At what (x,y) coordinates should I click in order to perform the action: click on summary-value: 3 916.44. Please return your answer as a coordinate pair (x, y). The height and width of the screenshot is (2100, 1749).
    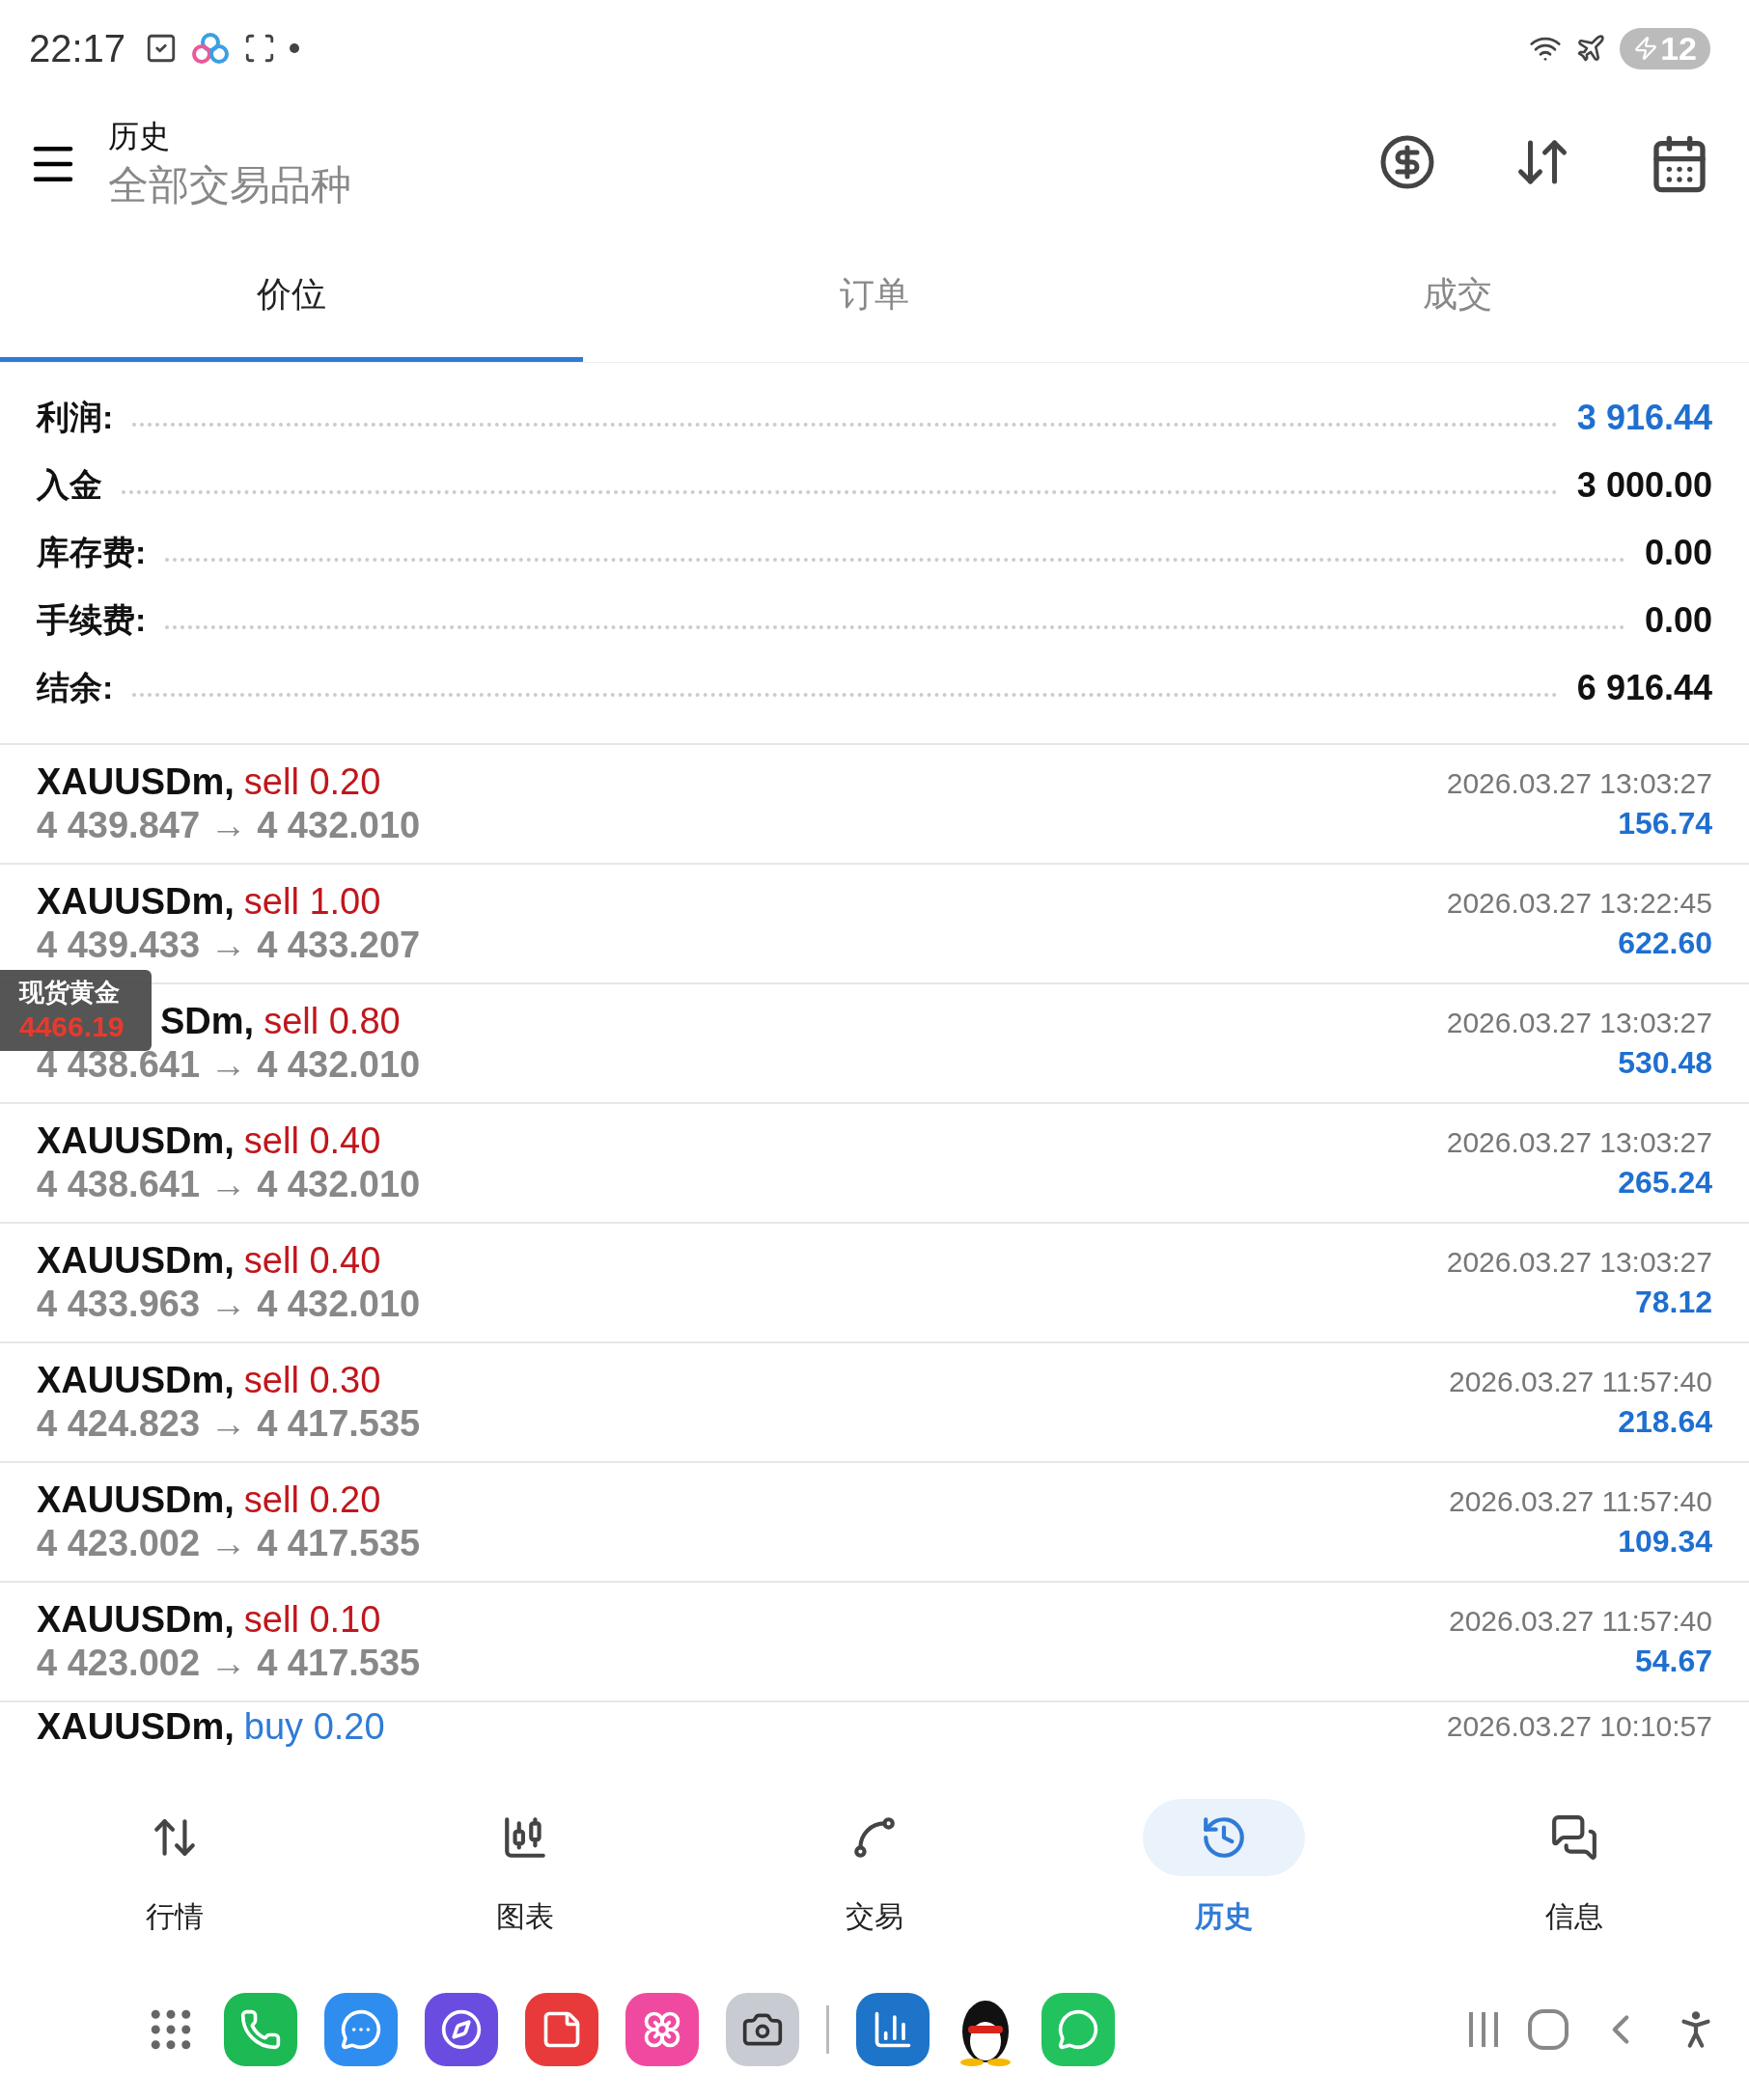
    Looking at the image, I should click on (1644, 418).